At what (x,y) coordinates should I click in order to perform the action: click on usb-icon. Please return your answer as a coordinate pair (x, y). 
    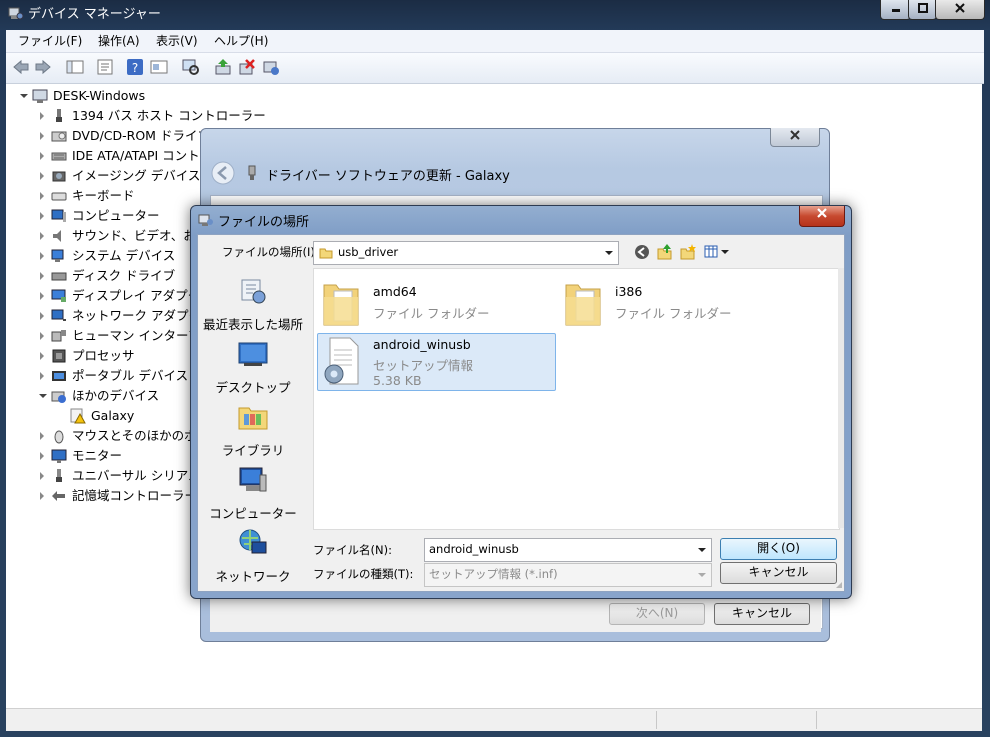
    Looking at the image, I should click on (59, 475).